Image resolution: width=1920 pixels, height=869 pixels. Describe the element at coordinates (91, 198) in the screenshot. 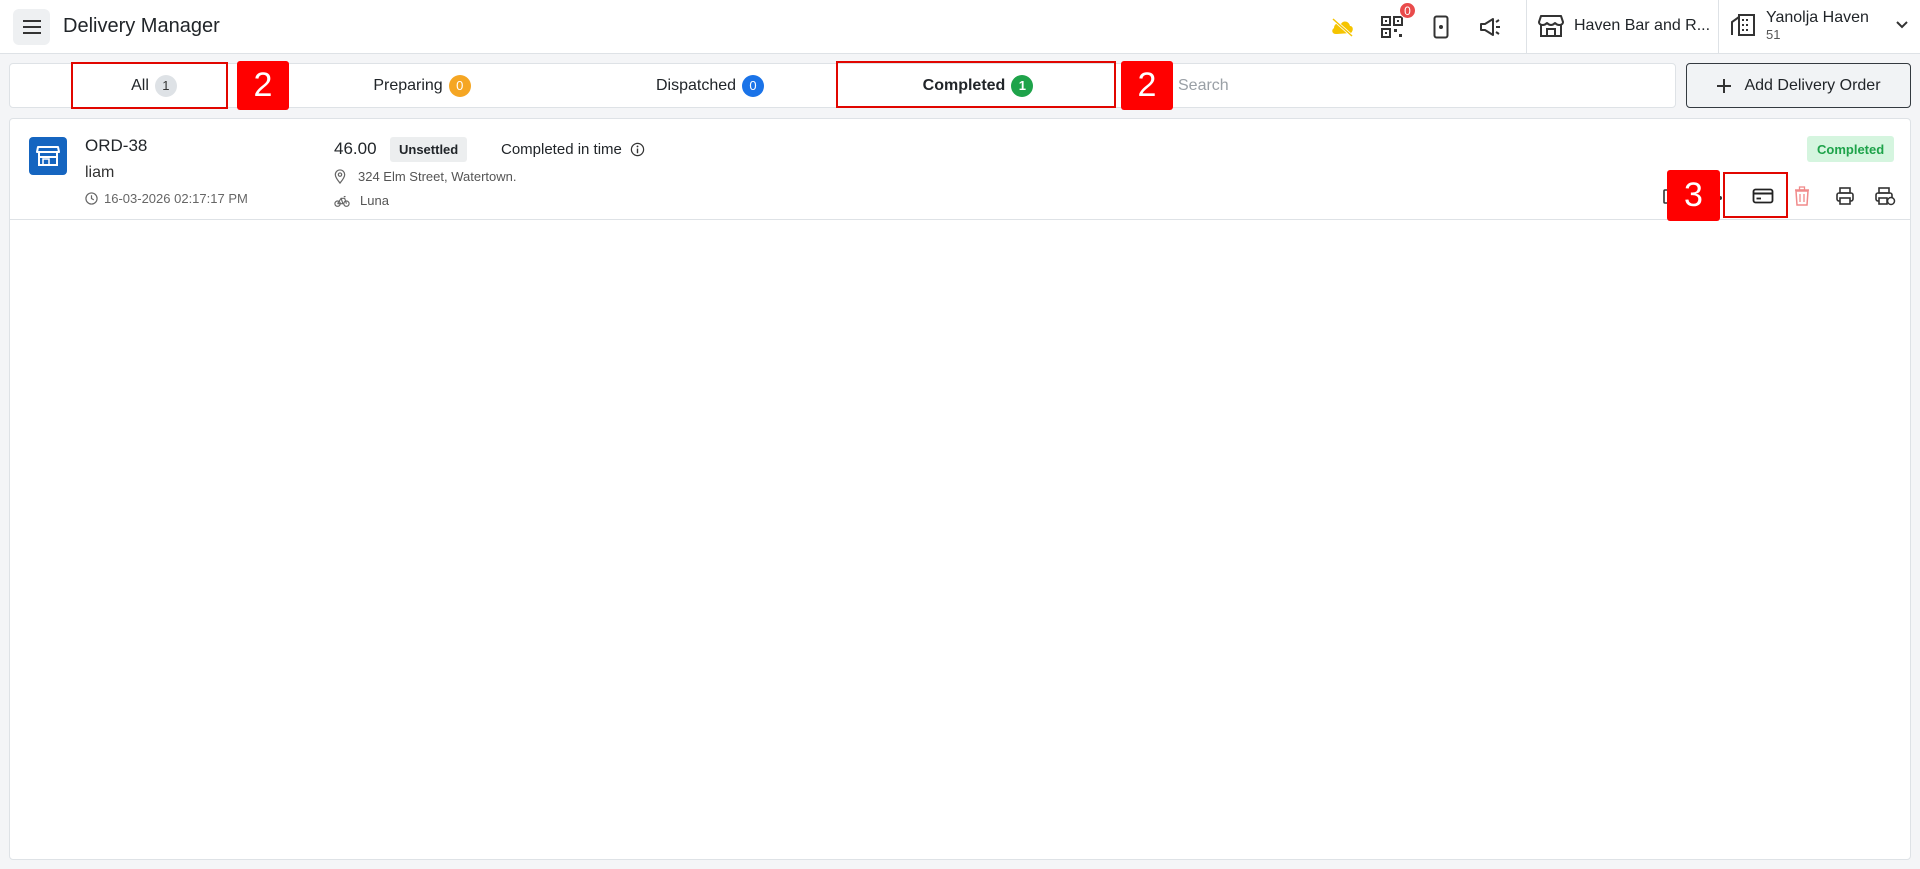

I see `clock-icon` at that location.